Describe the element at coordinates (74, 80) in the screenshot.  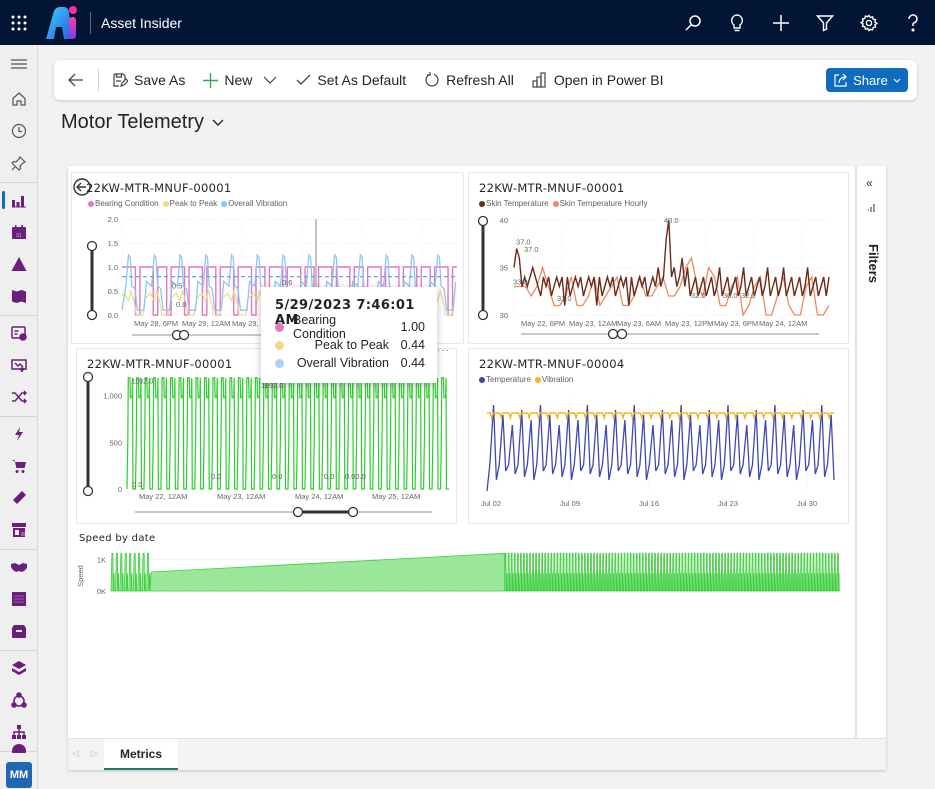
I see `back-button` at that location.